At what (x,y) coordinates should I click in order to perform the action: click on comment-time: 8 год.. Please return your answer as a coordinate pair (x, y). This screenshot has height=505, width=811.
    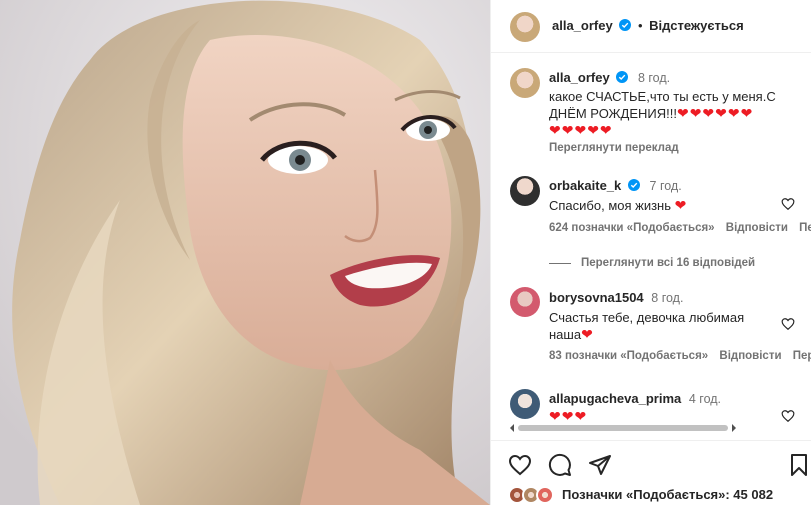
    Looking at the image, I should click on (667, 298).